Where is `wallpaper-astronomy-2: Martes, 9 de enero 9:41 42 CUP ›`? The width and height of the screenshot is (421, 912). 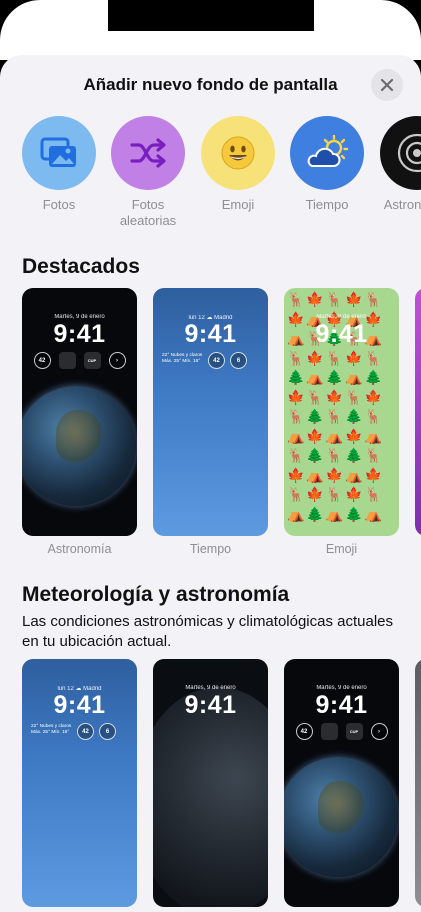 wallpaper-astronomy-2: Martes, 9 de enero 9:41 42 CUP › is located at coordinates (341, 783).